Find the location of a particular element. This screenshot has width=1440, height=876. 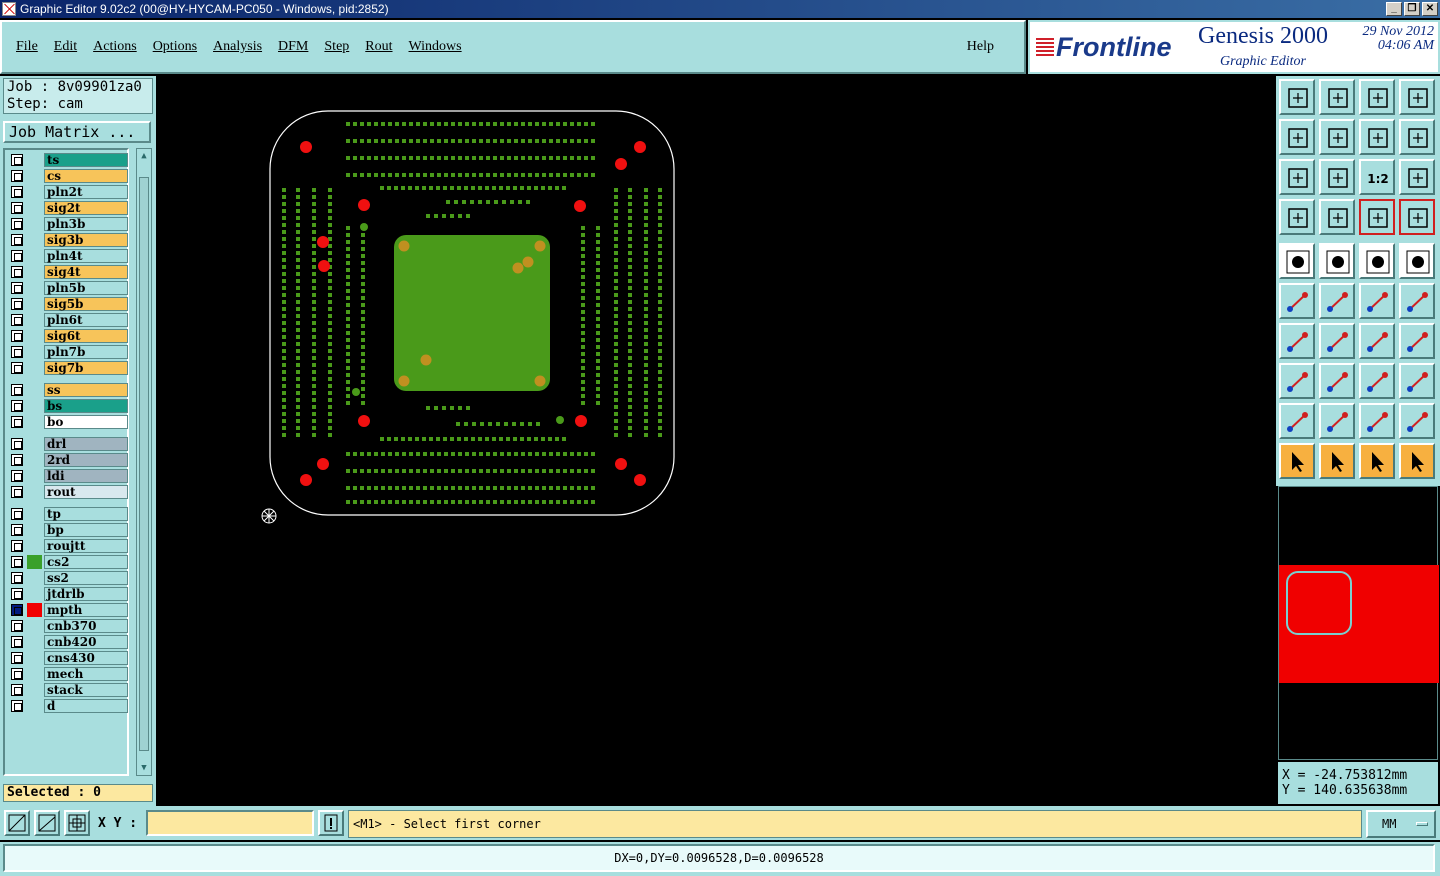

layer-name: ss2 is located at coordinates (86, 578).